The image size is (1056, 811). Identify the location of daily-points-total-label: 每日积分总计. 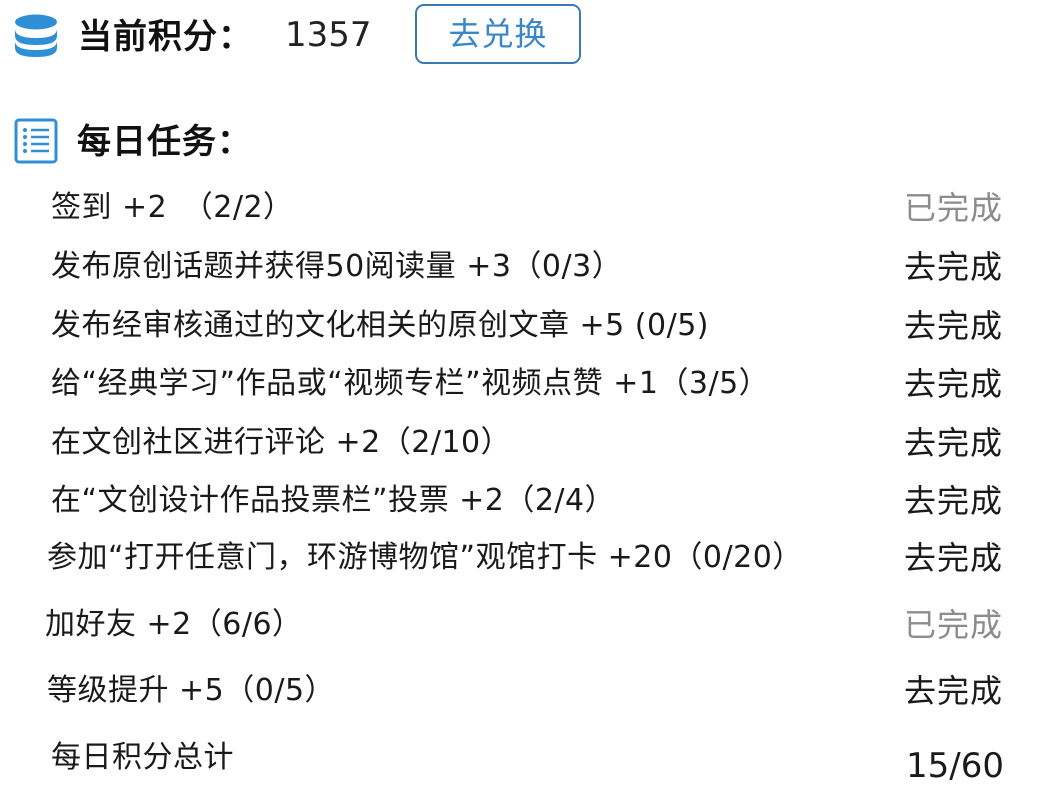
(142, 757).